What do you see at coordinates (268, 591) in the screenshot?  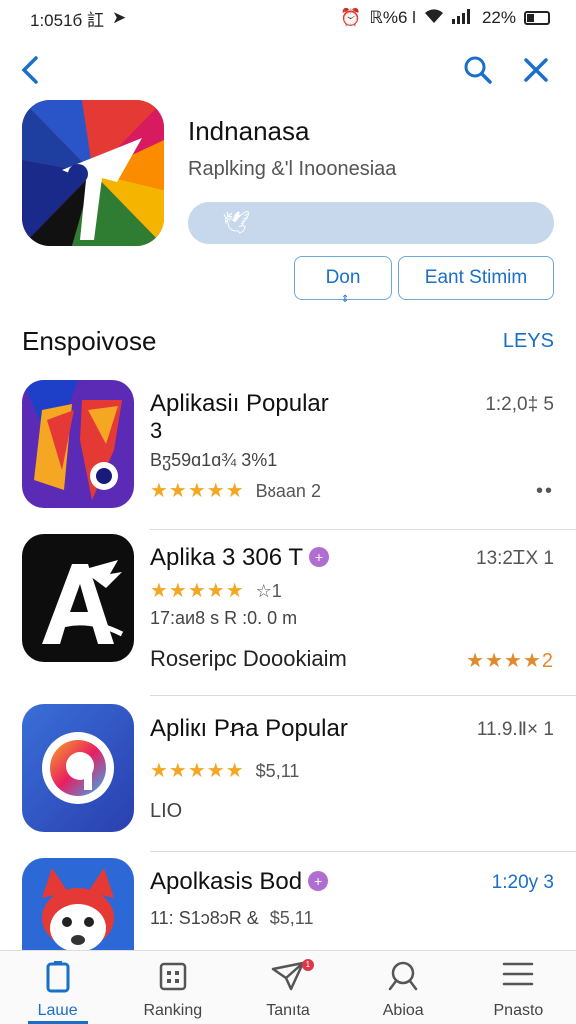 I see `rating-meta: ☆1` at bounding box center [268, 591].